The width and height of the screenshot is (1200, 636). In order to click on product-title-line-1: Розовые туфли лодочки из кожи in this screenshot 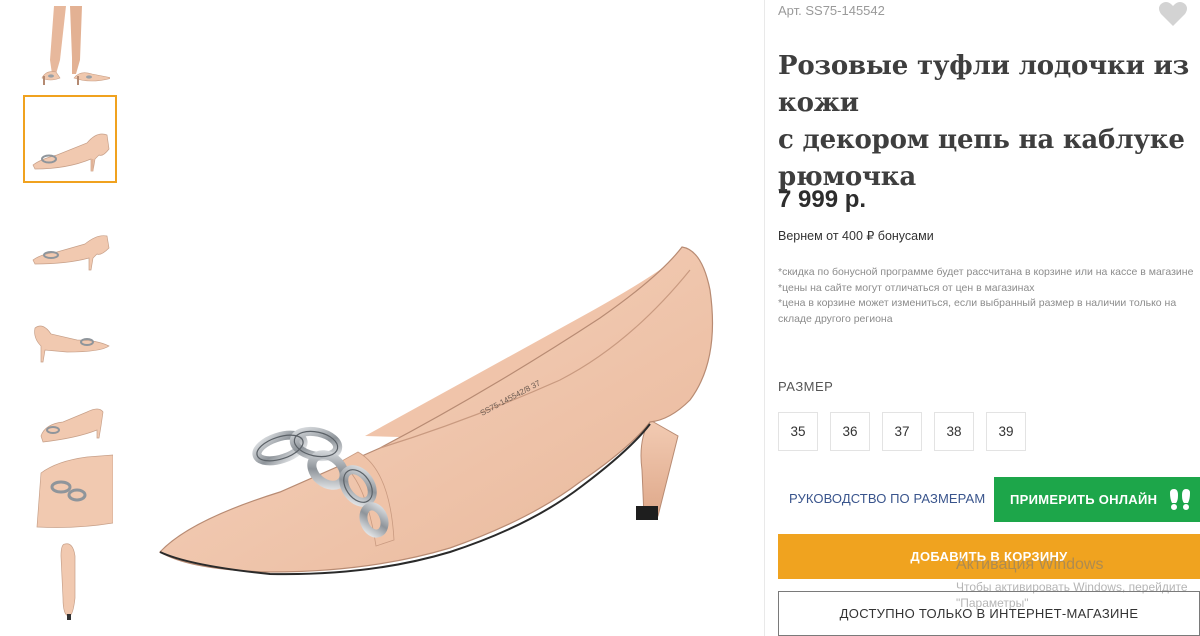, I will do `click(983, 84)`.